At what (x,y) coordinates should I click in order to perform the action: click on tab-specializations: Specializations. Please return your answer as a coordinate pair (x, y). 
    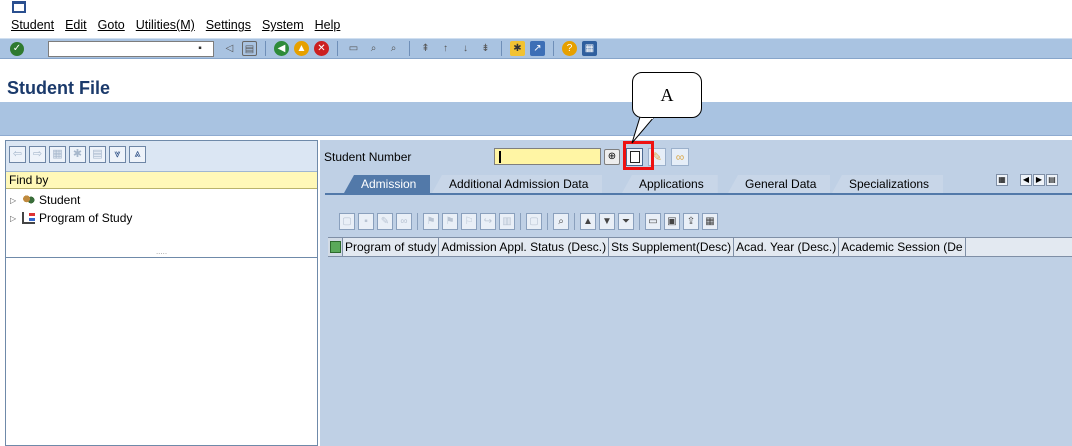
    Looking at the image, I should click on (888, 184).